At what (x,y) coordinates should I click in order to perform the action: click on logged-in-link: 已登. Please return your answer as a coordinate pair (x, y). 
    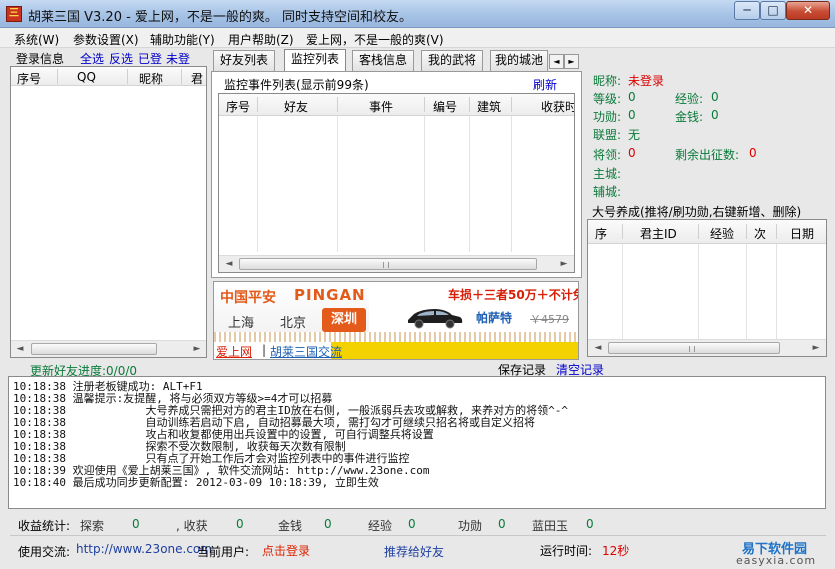
    Looking at the image, I should click on (150, 58).